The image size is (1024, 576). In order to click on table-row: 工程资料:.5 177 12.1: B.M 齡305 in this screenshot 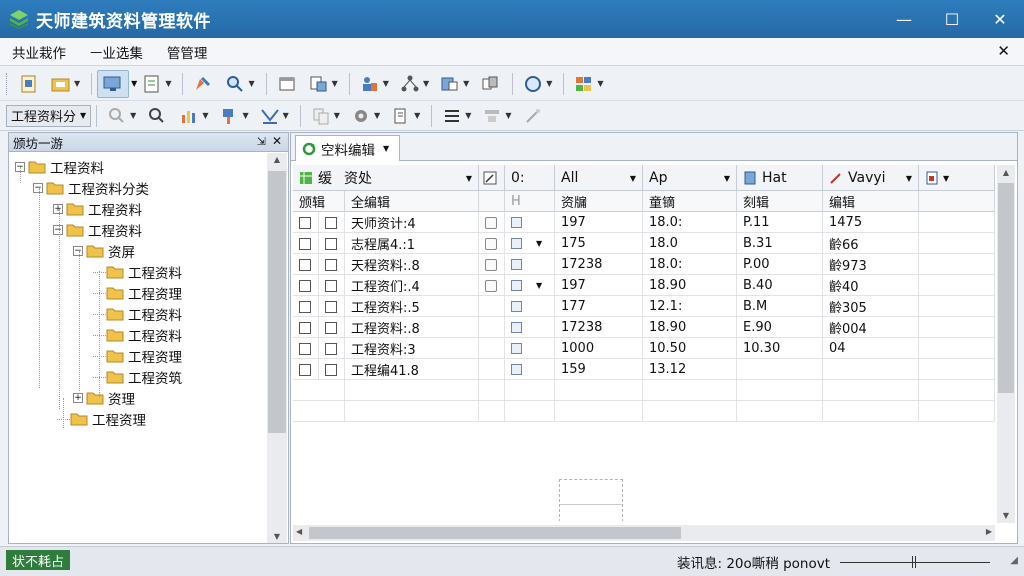, I will do `click(644, 306)`.